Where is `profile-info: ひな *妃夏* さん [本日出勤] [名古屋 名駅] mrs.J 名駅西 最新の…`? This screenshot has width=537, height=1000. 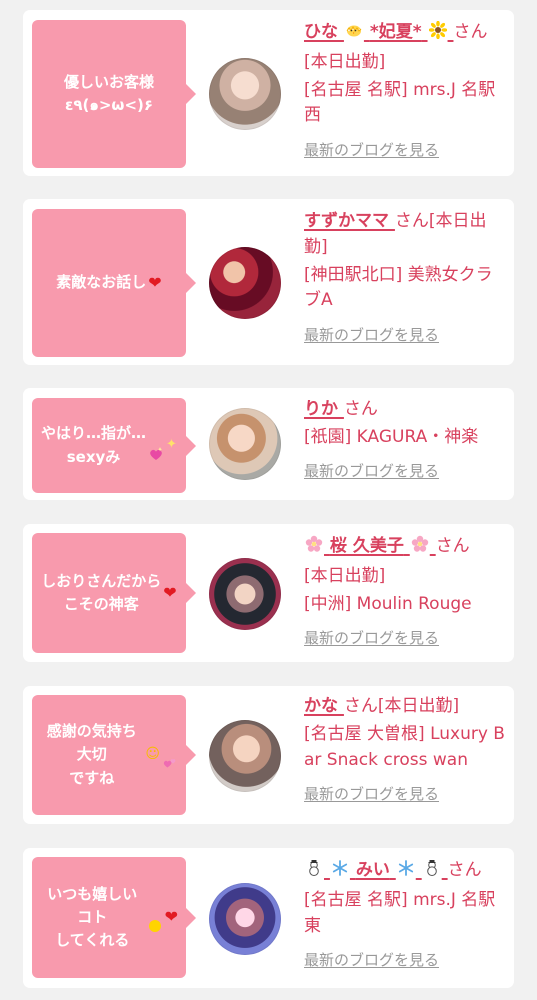
profile-info: ひな *妃夏* さん [本日出勤] [名古屋 名駅] mrs.J 名駅西 最新の… is located at coordinates (405, 90).